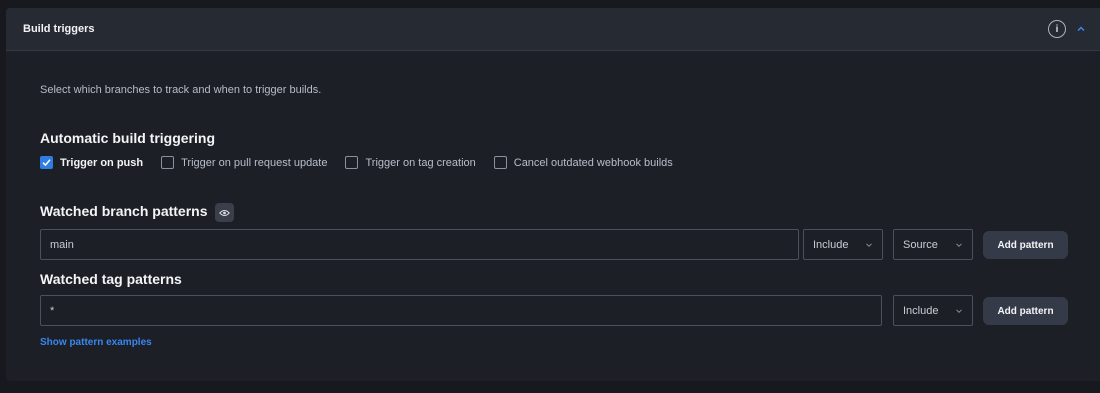  I want to click on automatic-triggering-title: Automatic build triggering, so click(127, 138).